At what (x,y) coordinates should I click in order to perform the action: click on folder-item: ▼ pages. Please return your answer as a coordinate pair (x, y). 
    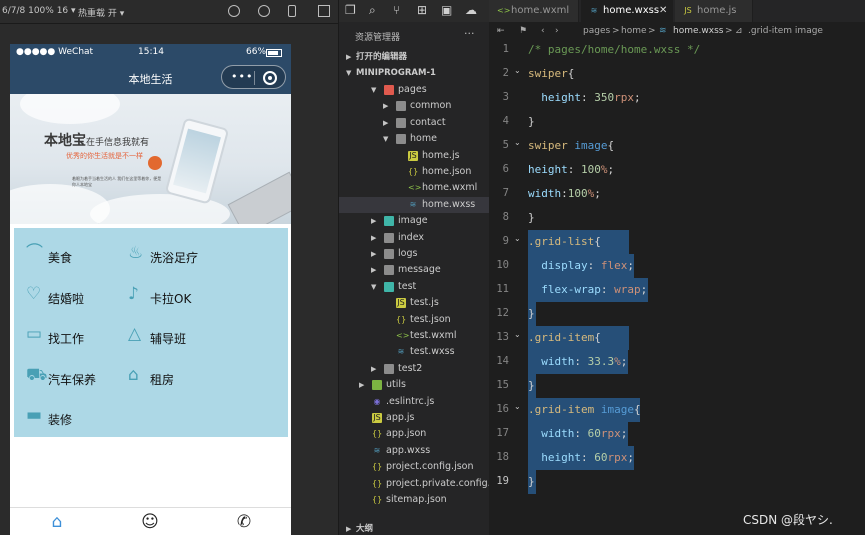
    Looking at the image, I should click on (414, 90).